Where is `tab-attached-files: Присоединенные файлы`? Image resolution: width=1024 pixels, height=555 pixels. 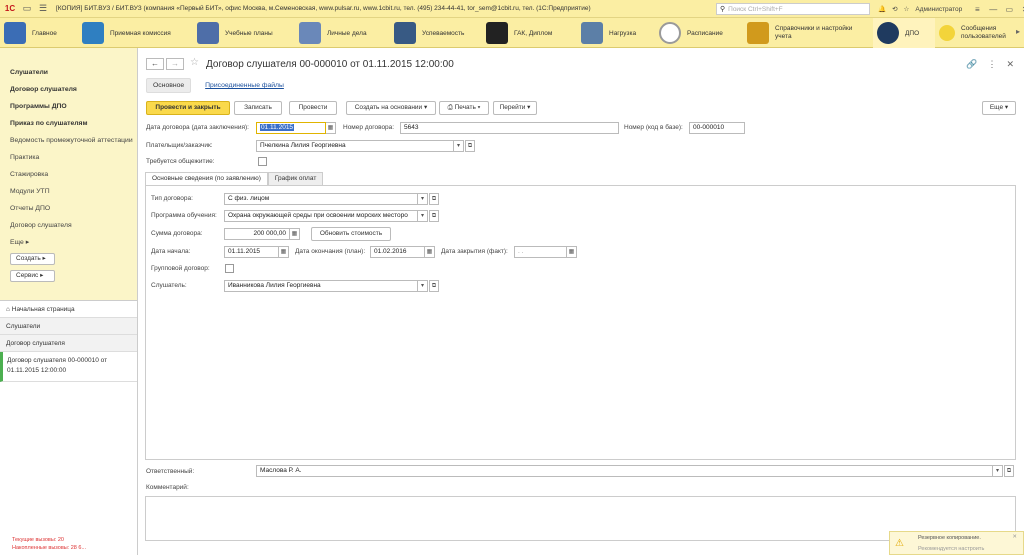 tab-attached-files: Присоединенные файлы is located at coordinates (244, 85).